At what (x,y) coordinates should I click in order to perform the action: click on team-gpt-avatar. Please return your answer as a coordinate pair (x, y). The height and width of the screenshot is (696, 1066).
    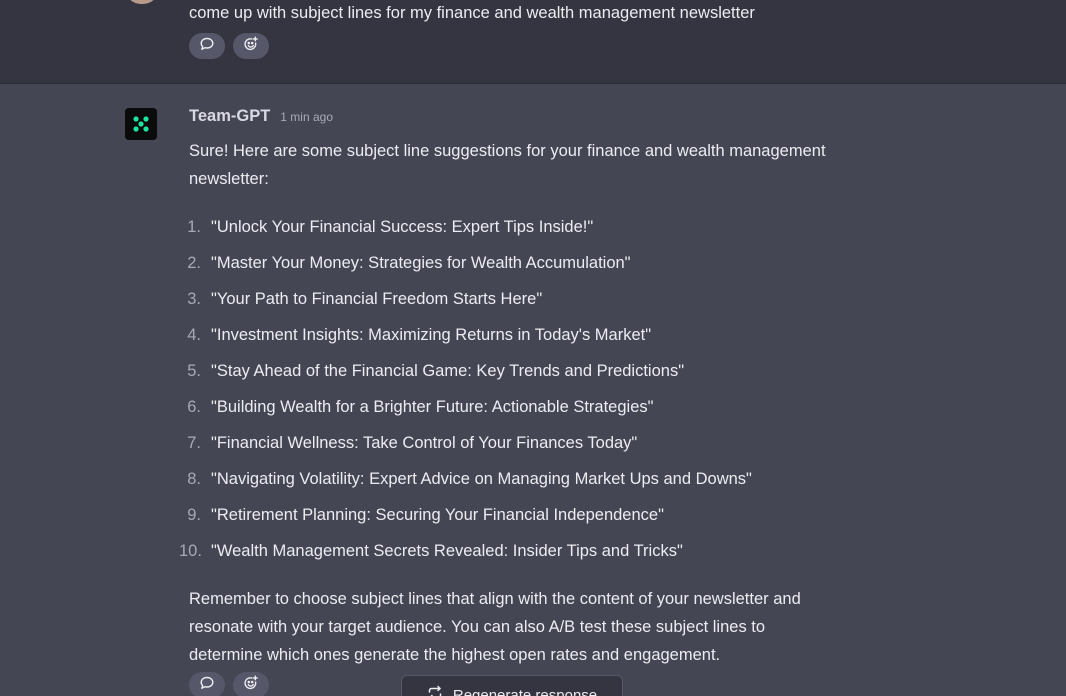
    Looking at the image, I should click on (141, 124).